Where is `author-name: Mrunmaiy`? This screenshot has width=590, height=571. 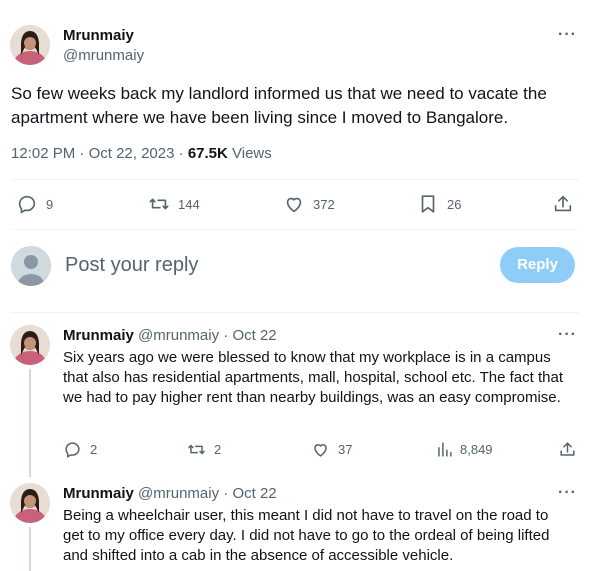
author-name: Mrunmaiy is located at coordinates (98, 35).